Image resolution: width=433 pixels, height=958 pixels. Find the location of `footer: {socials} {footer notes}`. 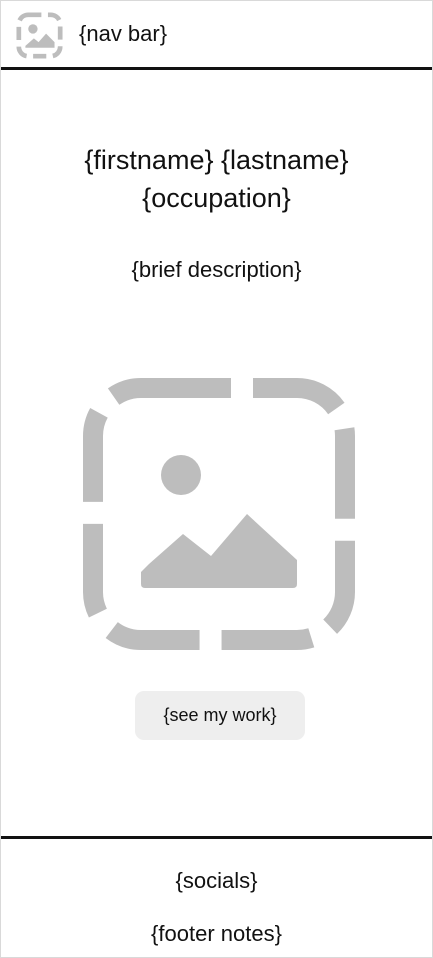

footer: {socials} {footer notes} is located at coordinates (216, 896).